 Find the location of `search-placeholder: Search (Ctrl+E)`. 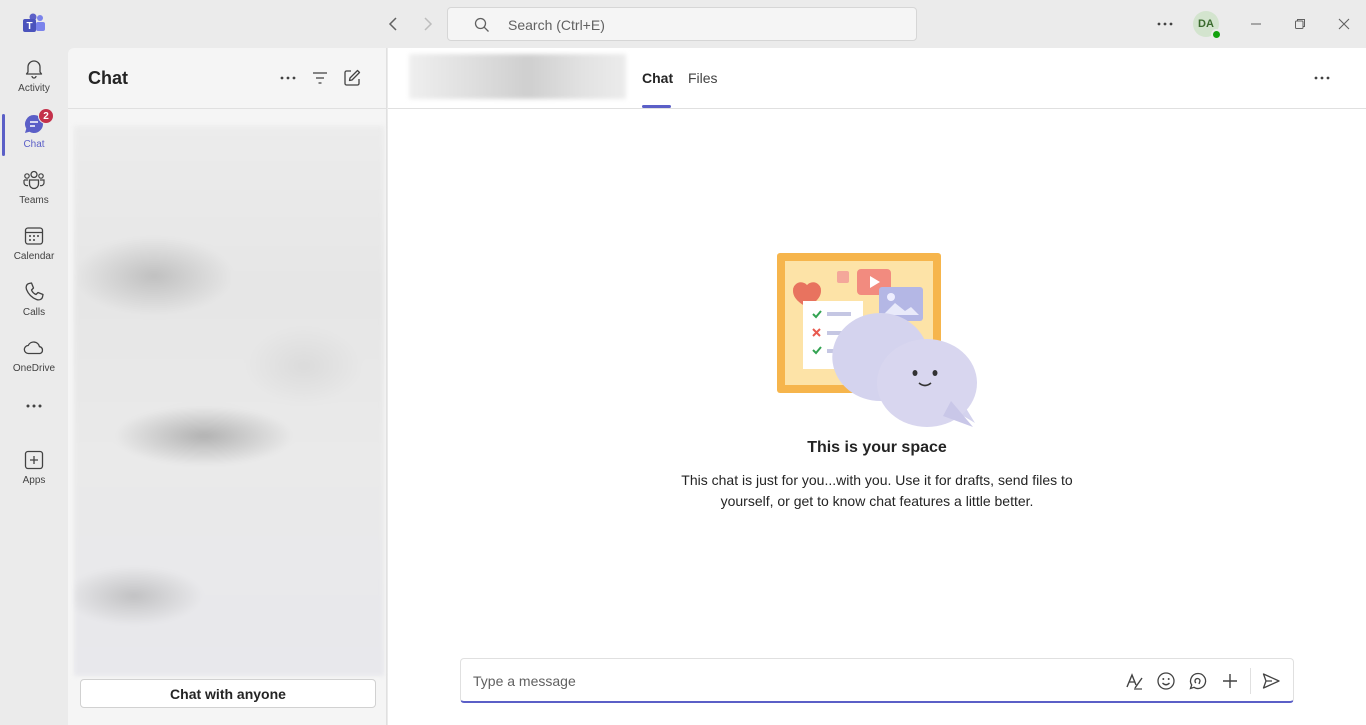

search-placeholder: Search (Ctrl+E) is located at coordinates (556, 25).